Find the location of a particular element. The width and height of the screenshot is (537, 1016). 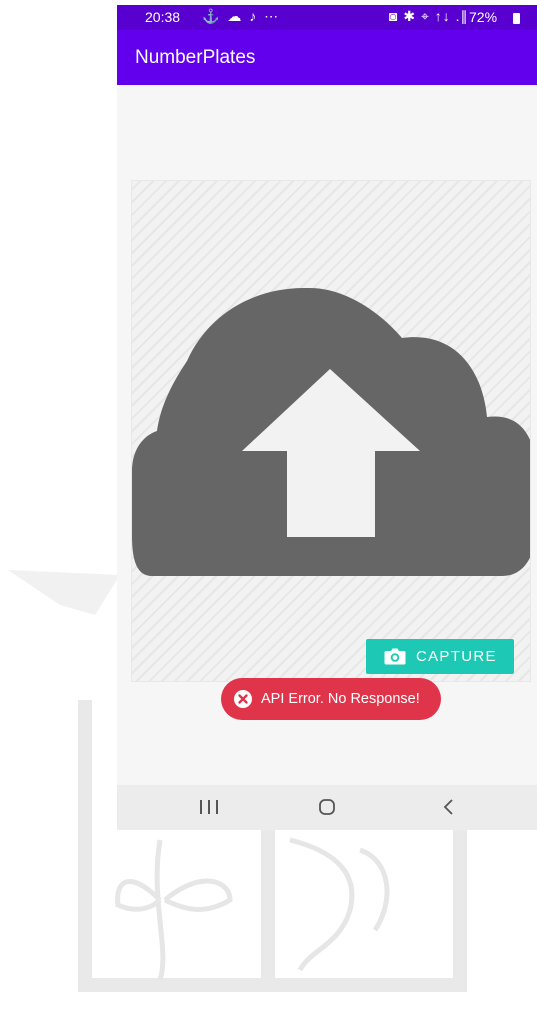

navigation-bar is located at coordinates (327, 807).